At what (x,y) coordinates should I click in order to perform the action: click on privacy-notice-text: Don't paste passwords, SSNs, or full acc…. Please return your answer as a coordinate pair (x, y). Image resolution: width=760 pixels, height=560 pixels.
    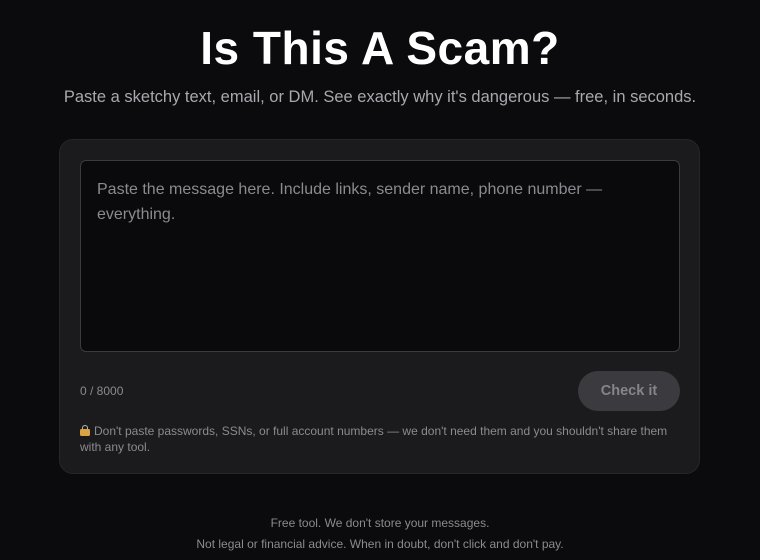
    Looking at the image, I should click on (374, 439).